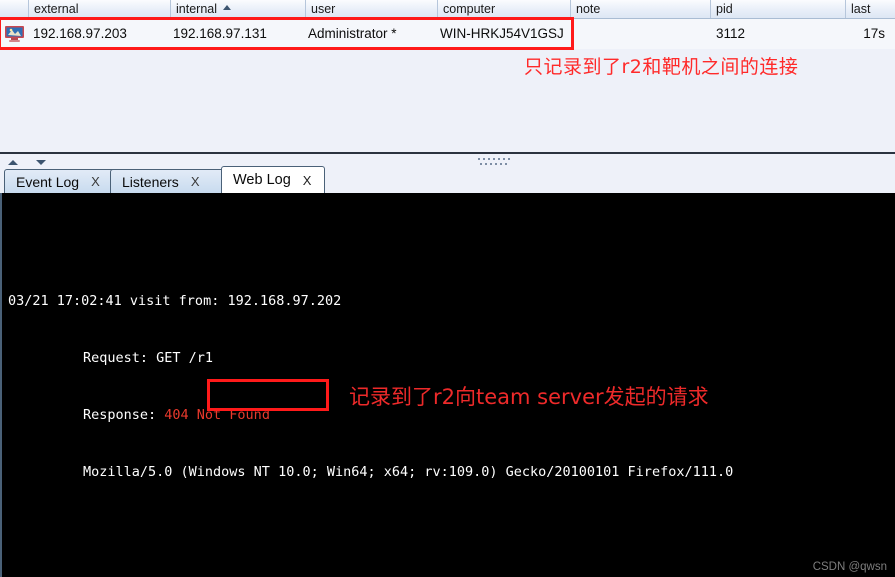  I want to click on tab-listeners-label: Listeners, so click(150, 181).